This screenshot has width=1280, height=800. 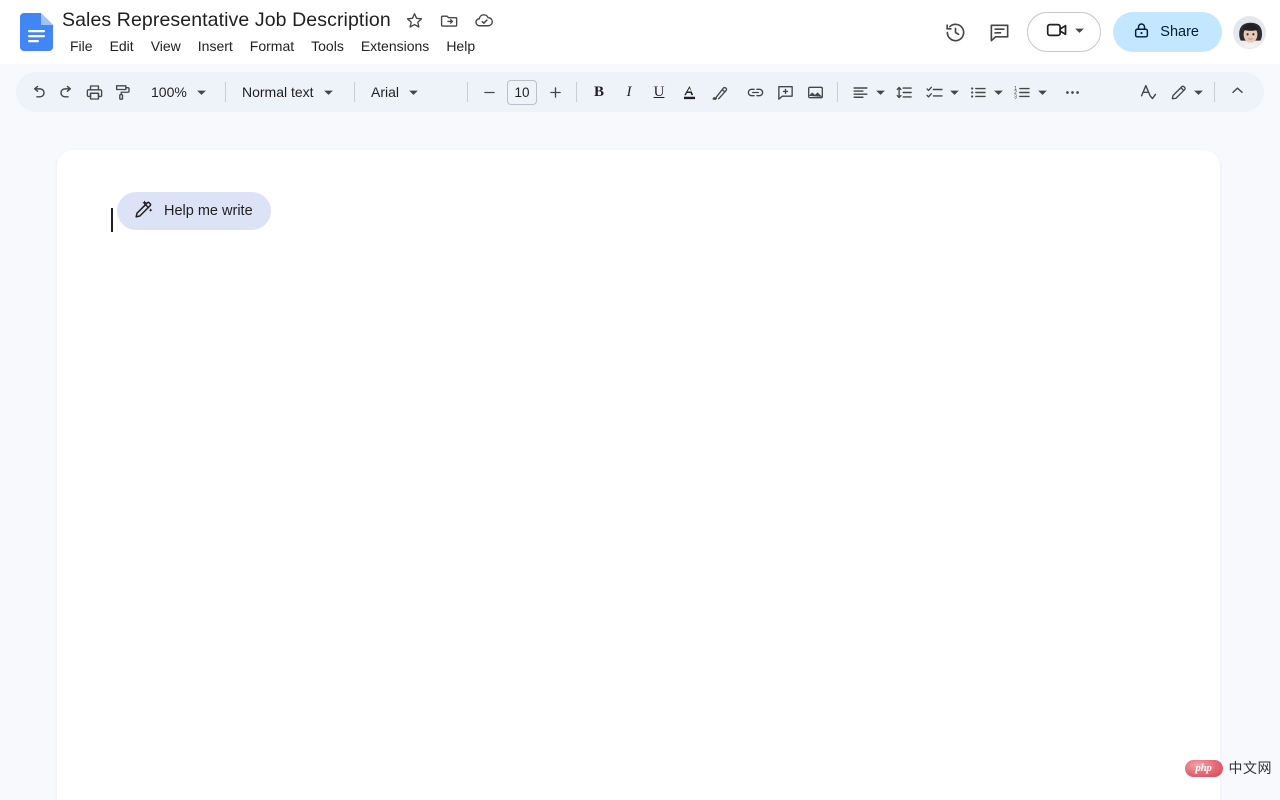 What do you see at coordinates (226, 20) in the screenshot?
I see `page-title: Sales Representative Job Description` at bounding box center [226, 20].